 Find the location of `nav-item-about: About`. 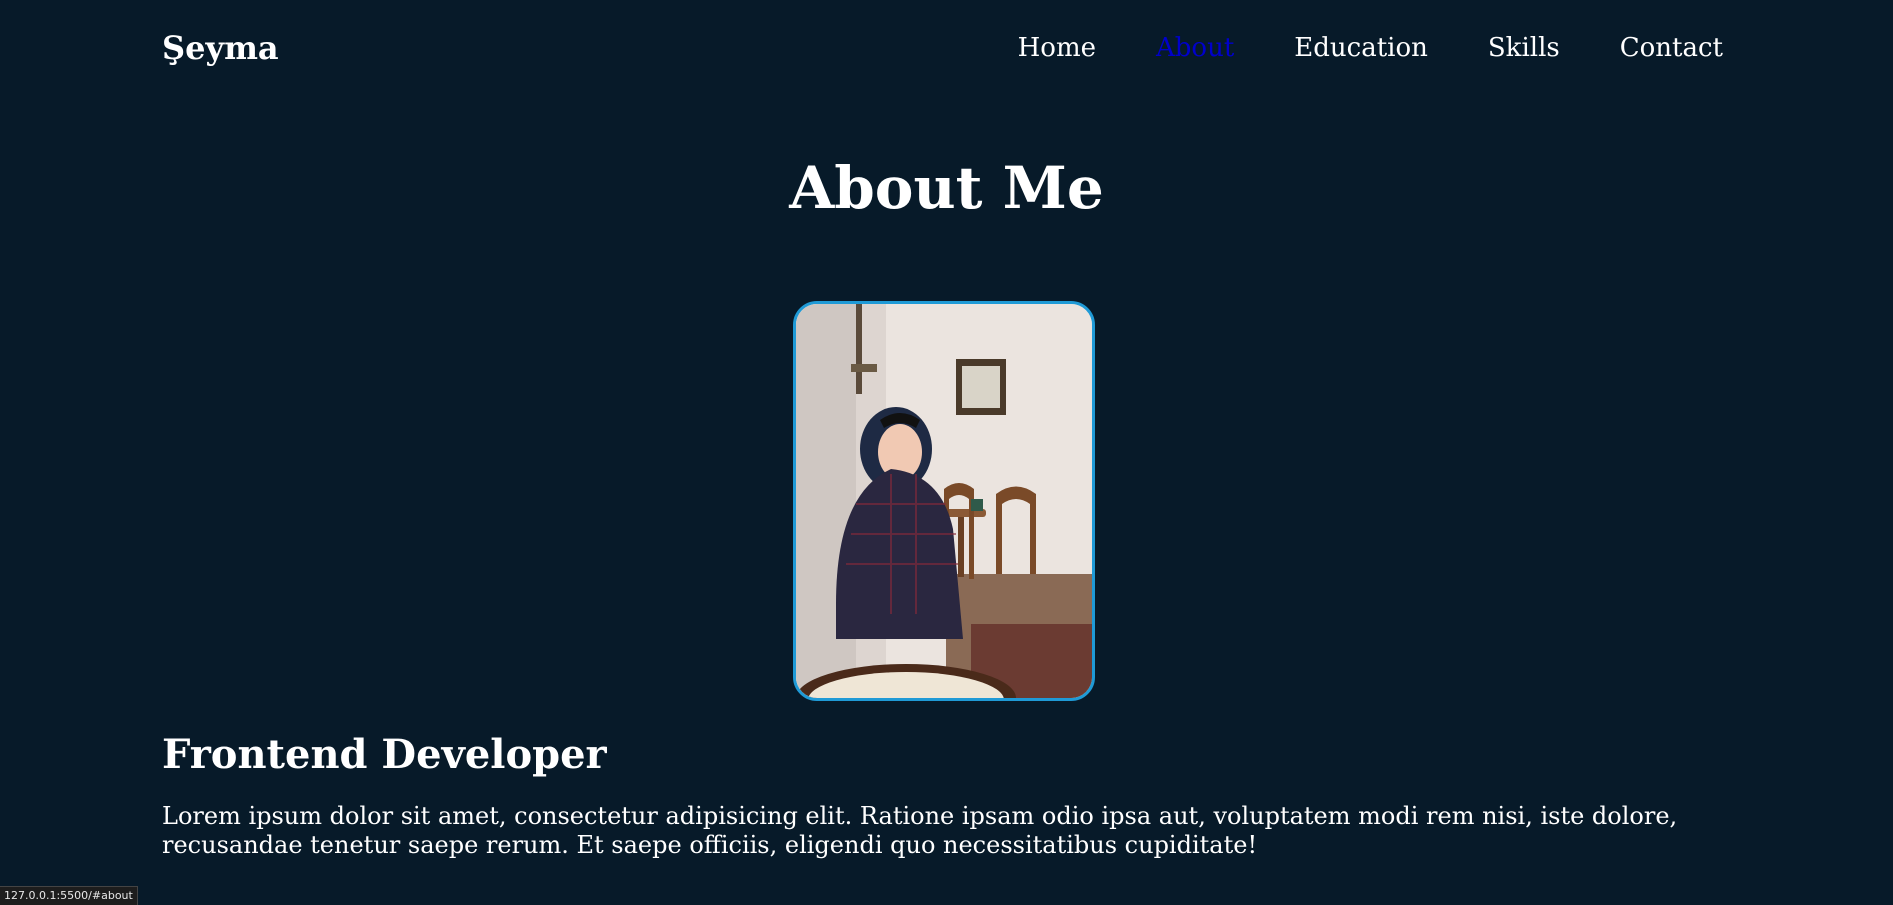

nav-item-about: About is located at coordinates (1195, 48).